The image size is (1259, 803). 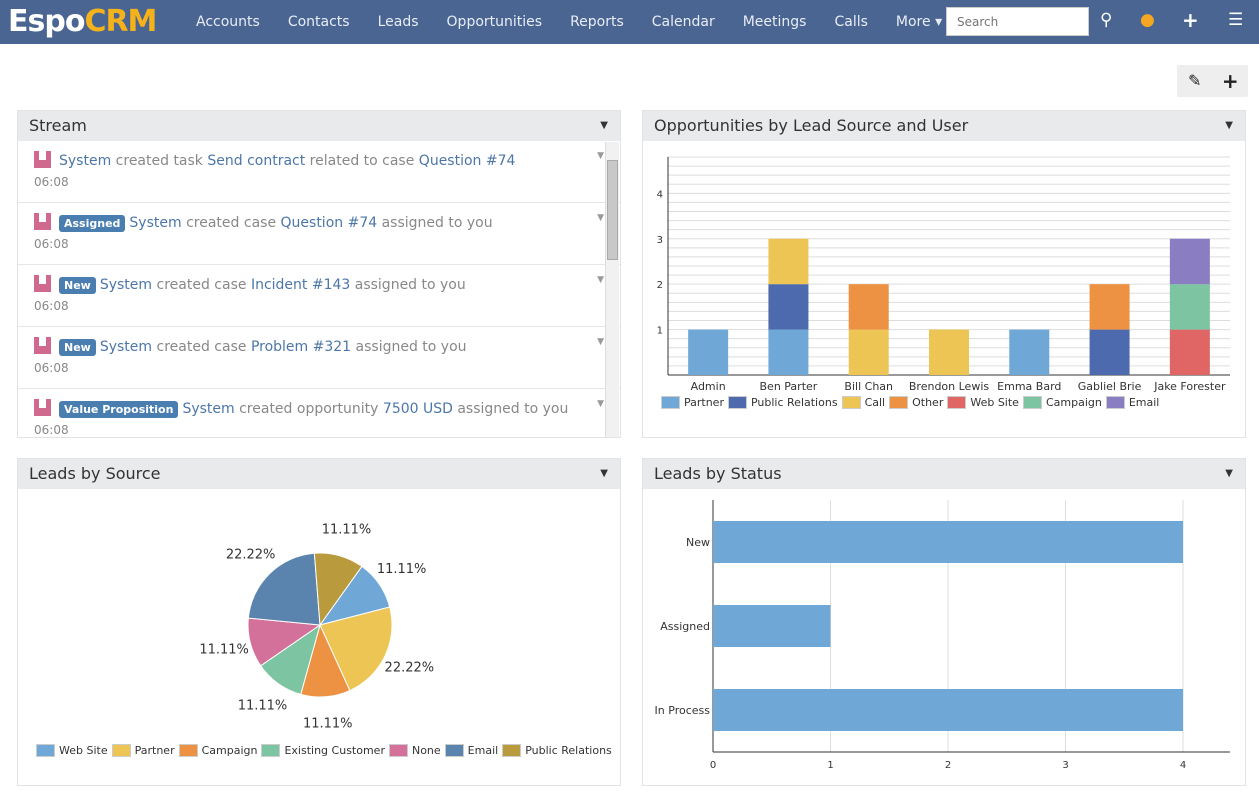 I want to click on x-tick-label: Brendon Lewis, so click(x=949, y=386).